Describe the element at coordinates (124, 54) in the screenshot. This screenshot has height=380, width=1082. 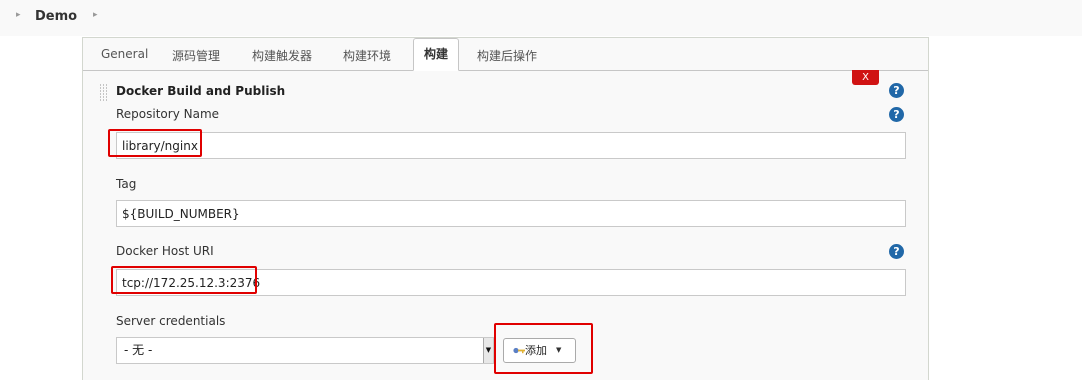
I see `tab-general: General` at that location.